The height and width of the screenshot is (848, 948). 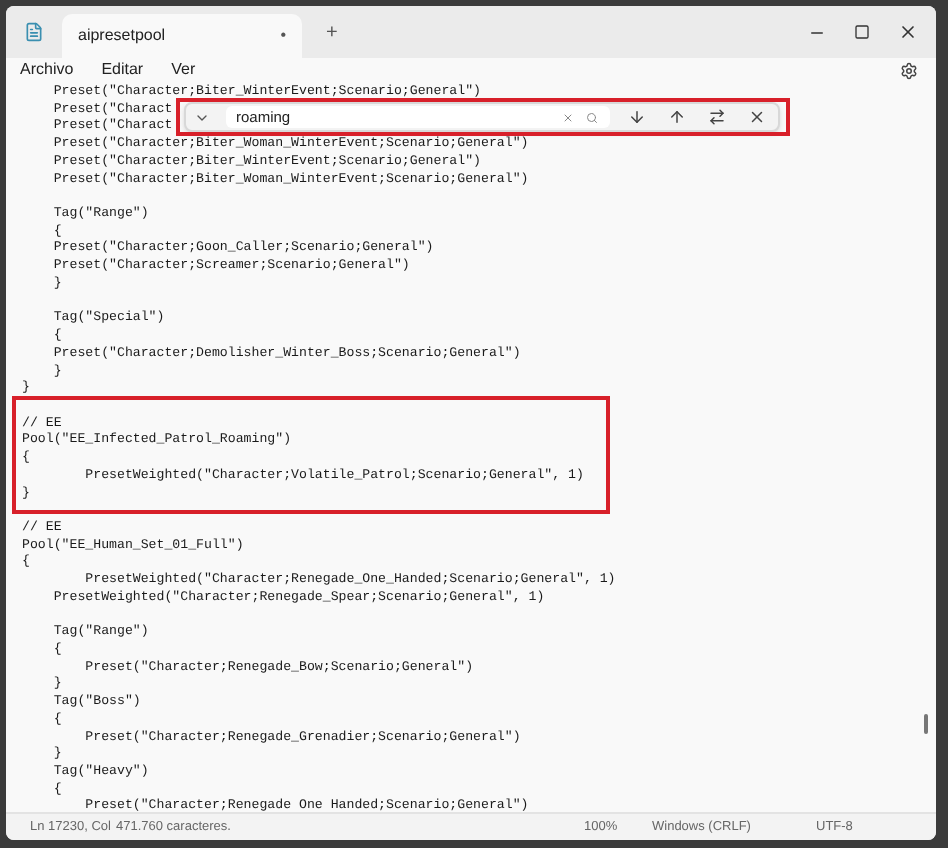 What do you see at coordinates (332, 32) in the screenshot?
I see `new-tab-button: +` at bounding box center [332, 32].